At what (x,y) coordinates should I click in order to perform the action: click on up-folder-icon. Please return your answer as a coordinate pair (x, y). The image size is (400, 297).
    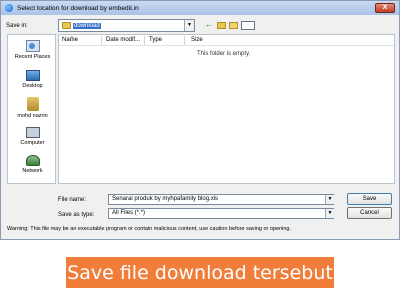
    Looking at the image, I should click on (221, 25).